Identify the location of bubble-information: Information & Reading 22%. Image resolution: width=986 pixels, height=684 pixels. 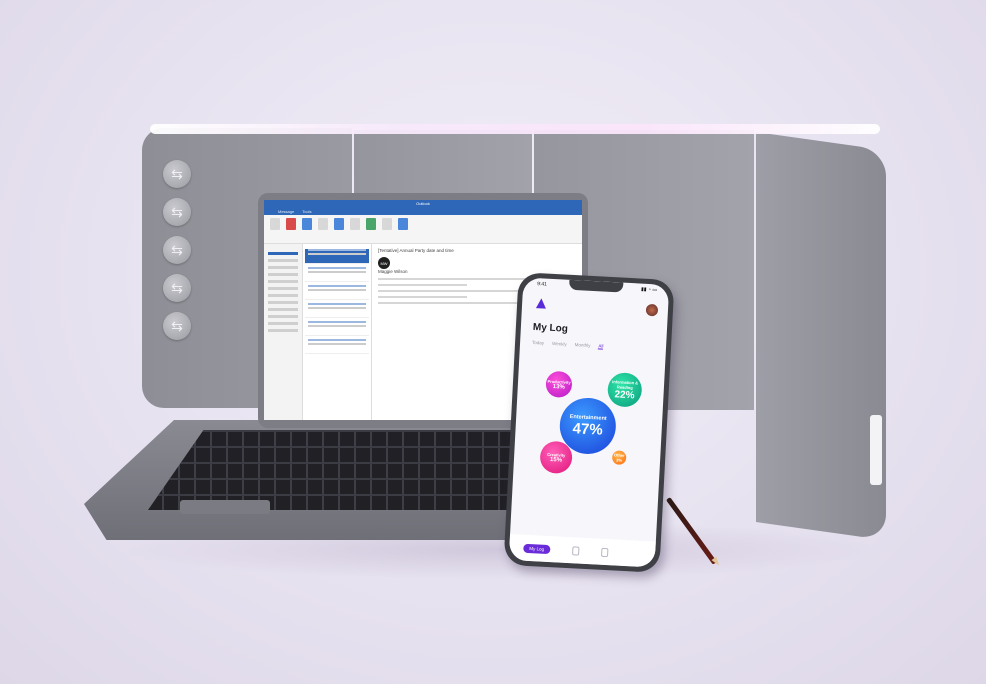
(624, 389).